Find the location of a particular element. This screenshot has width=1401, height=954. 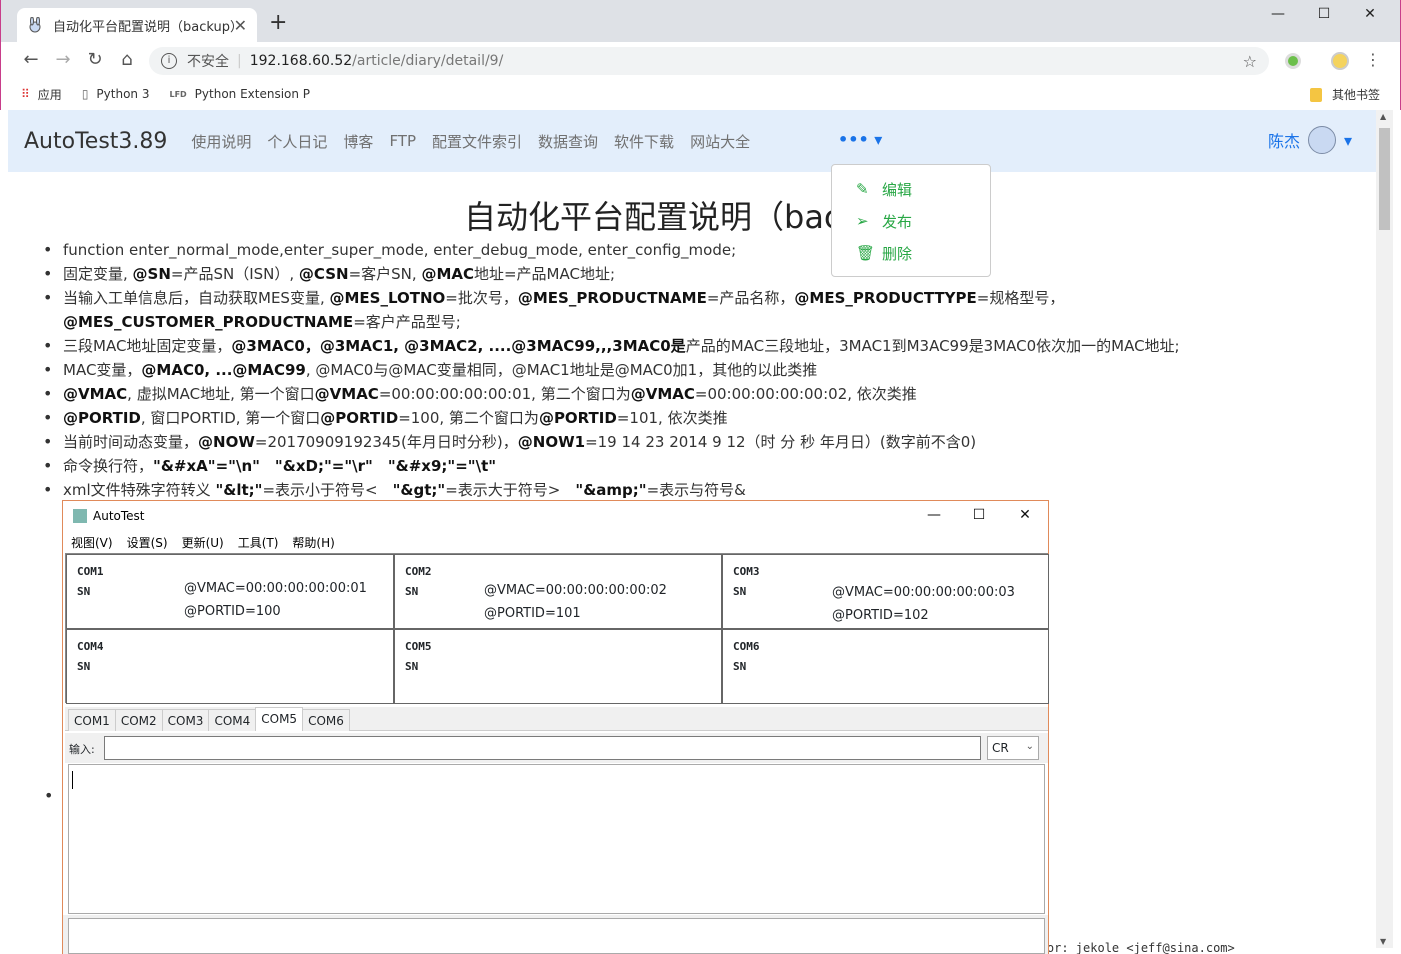

command-input is located at coordinates (542, 748).